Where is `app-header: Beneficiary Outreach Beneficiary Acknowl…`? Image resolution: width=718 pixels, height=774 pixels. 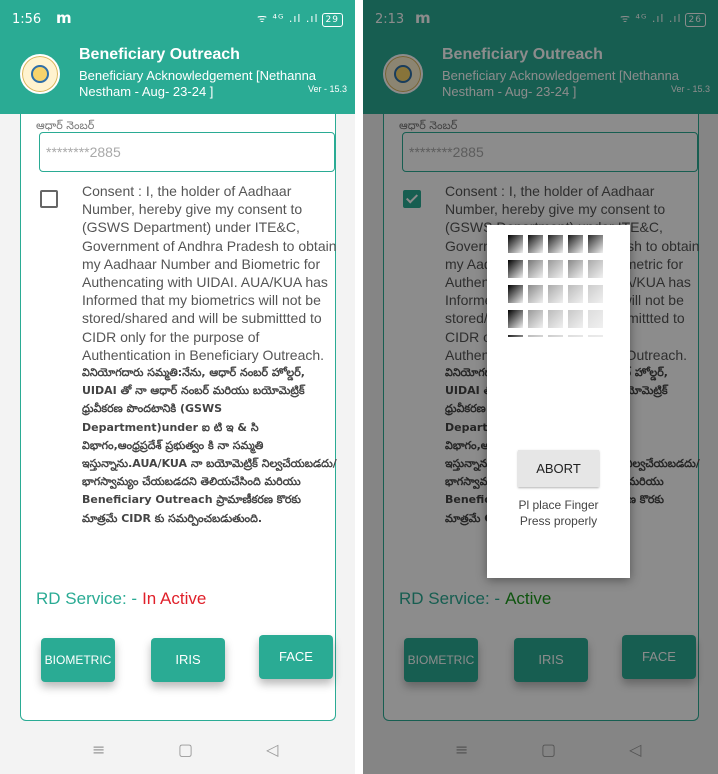 app-header: Beneficiary Outreach Beneficiary Acknowl… is located at coordinates (177, 76).